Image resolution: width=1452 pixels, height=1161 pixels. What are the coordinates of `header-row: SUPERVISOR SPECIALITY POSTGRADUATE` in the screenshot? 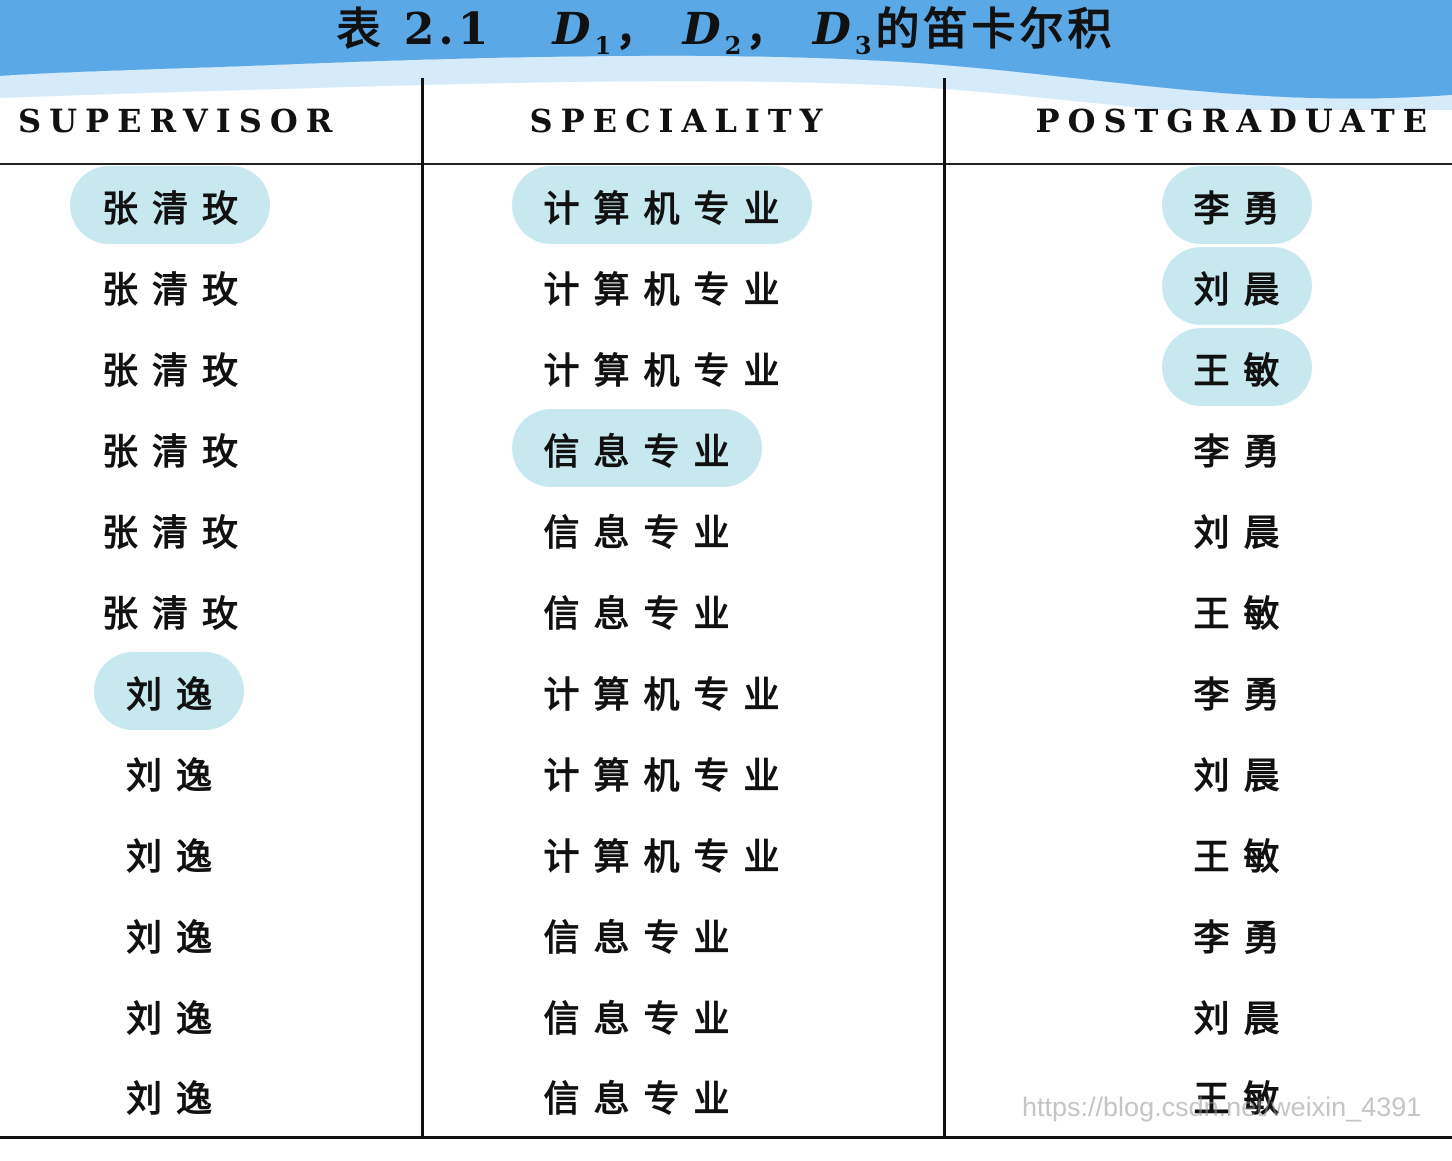 It's located at (726, 121).